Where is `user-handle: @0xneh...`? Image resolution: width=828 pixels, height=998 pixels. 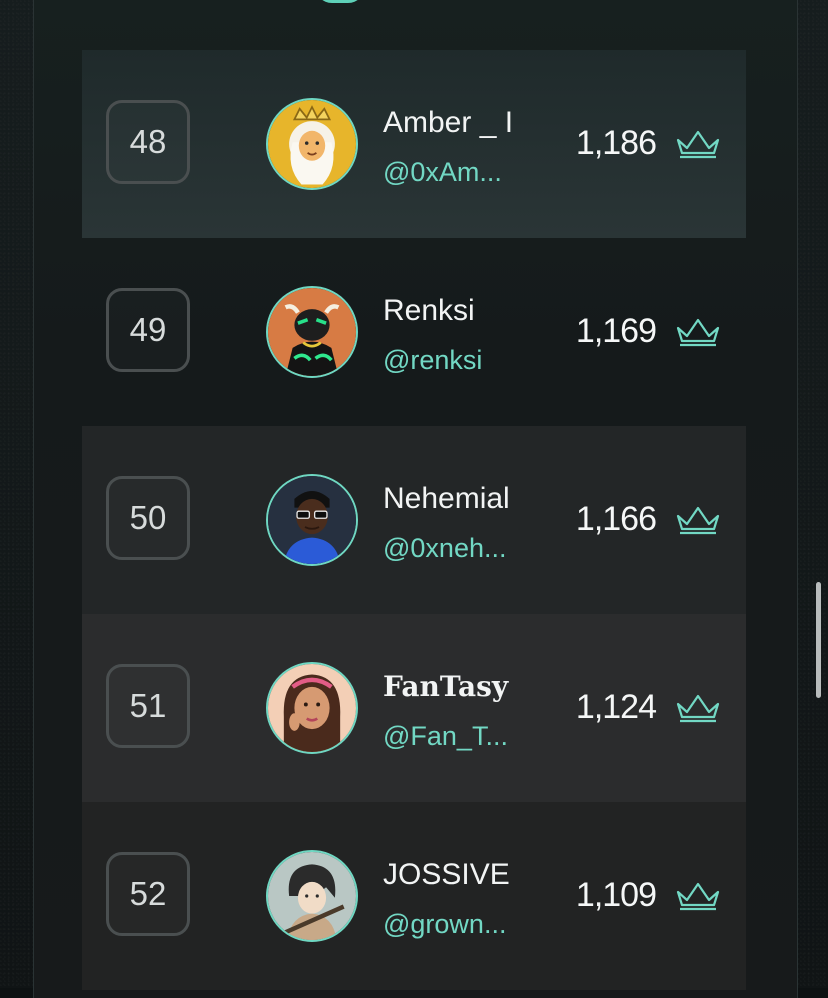 user-handle: @0xneh... is located at coordinates (444, 548).